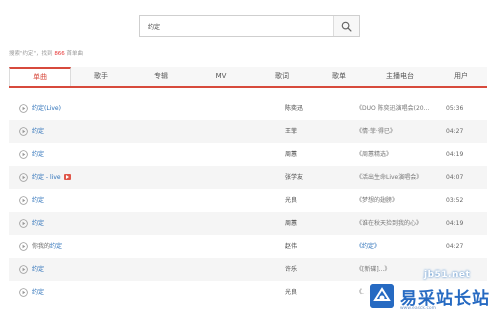  What do you see at coordinates (248, 154) in the screenshot?
I see `song-row: 约定 周蕙 《周蕙精选》 04:19` at bounding box center [248, 154].